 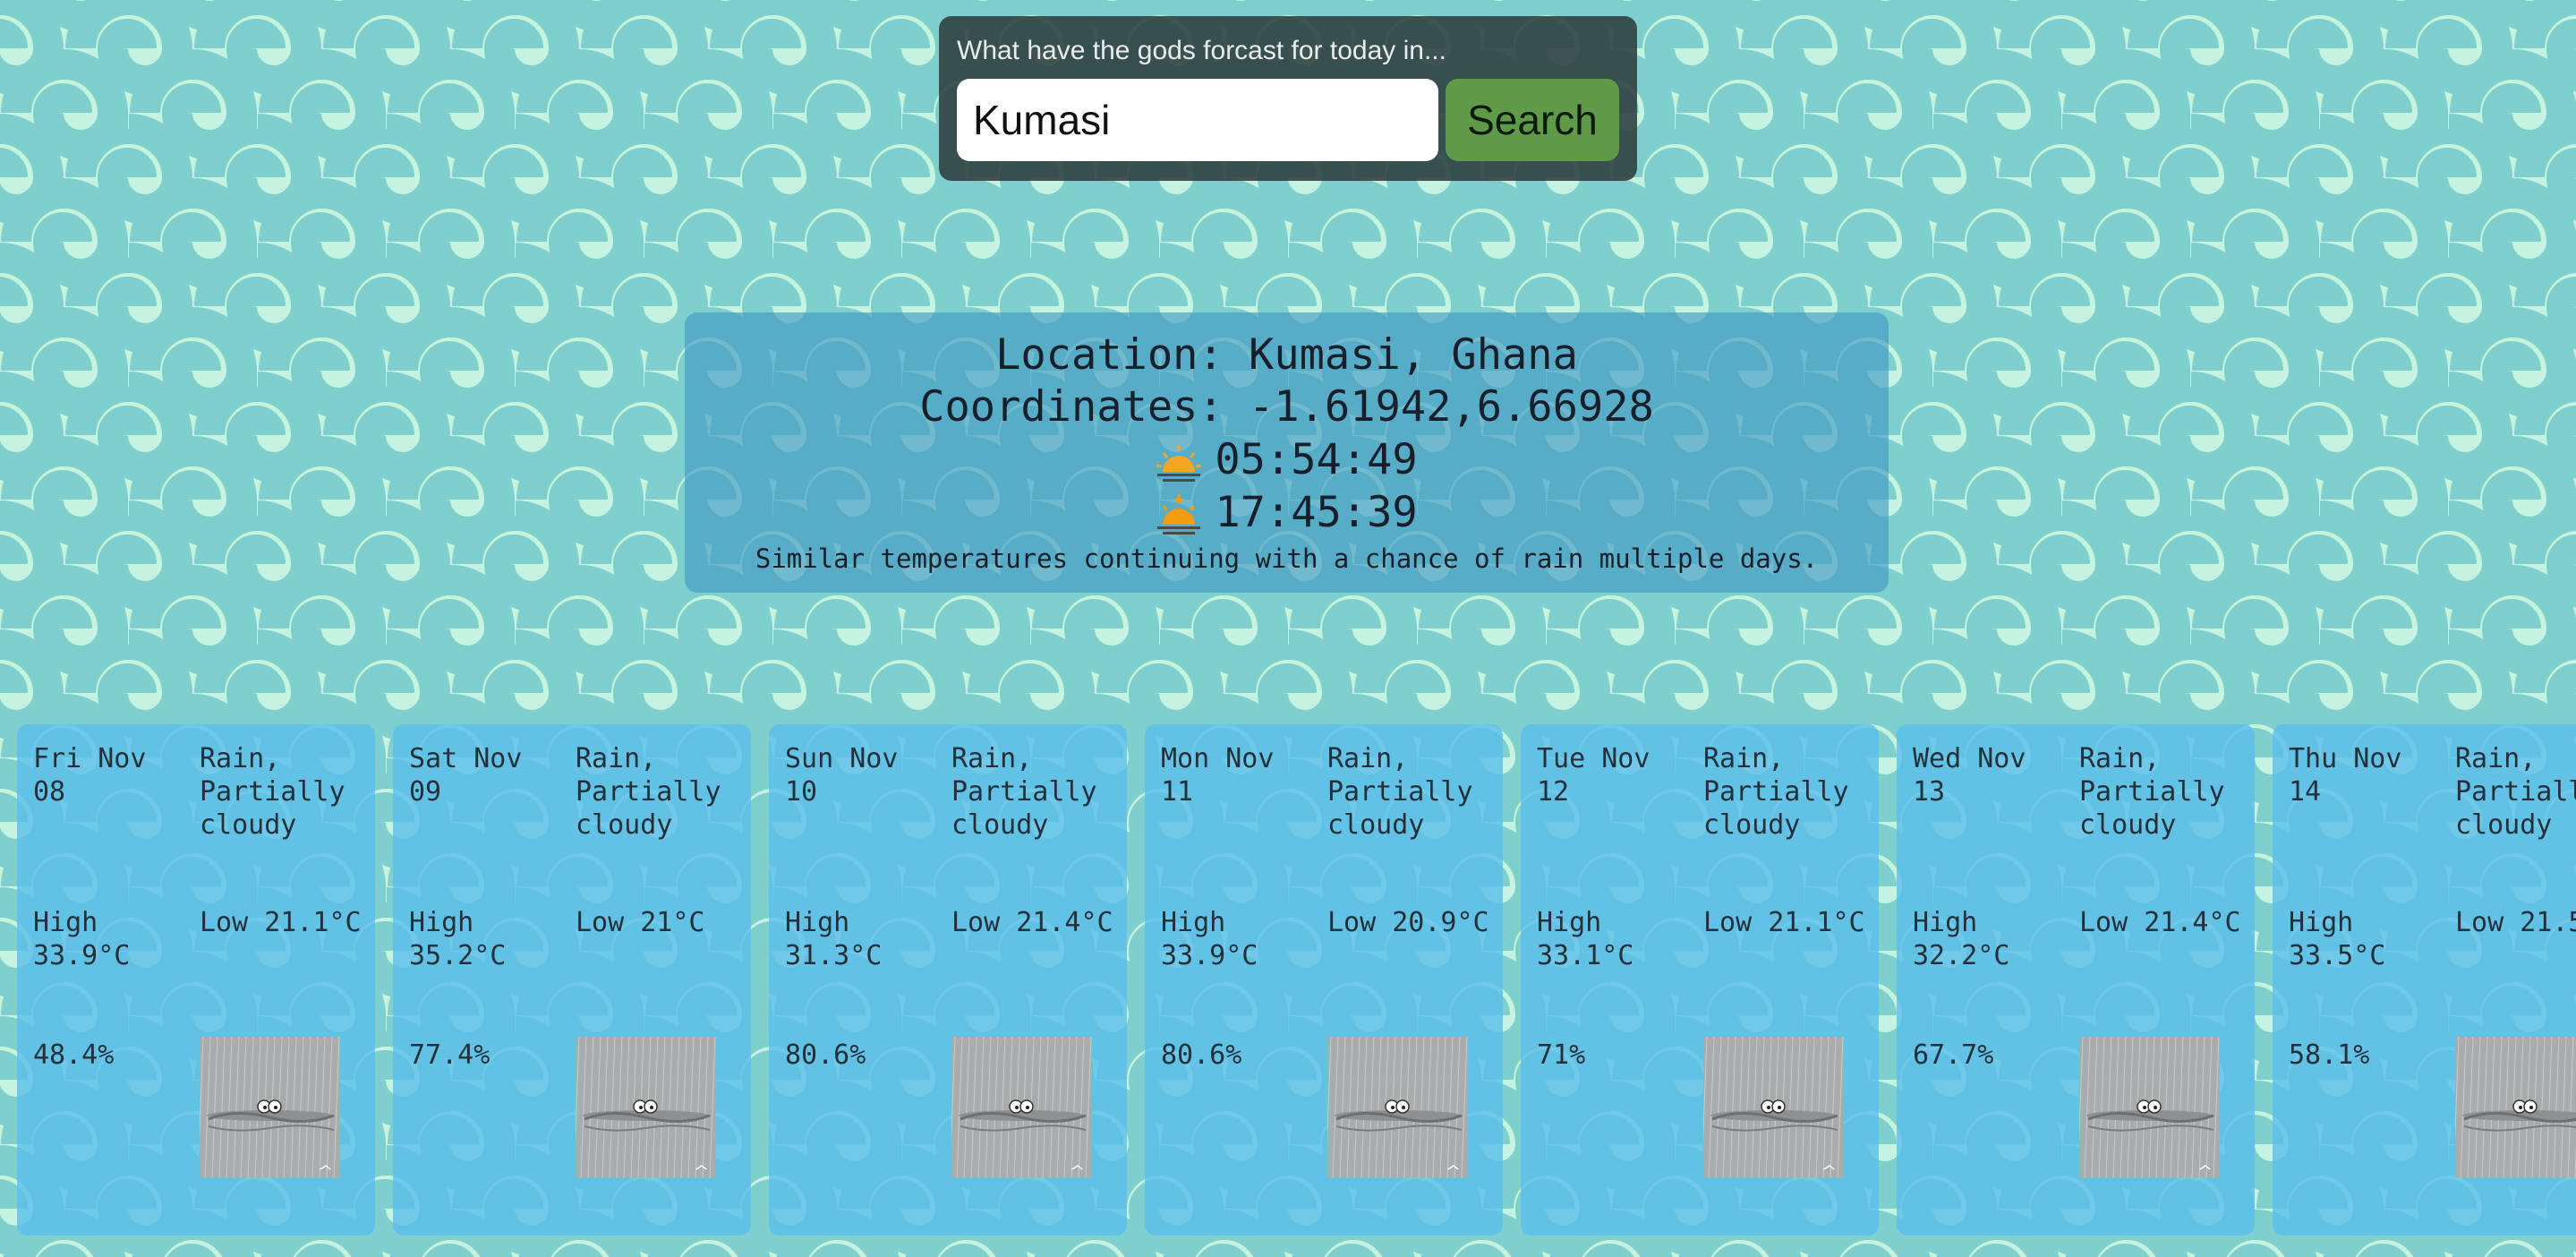 What do you see at coordinates (2337, 939) in the screenshot?
I see `day-high-temp: High 33.5°C` at bounding box center [2337, 939].